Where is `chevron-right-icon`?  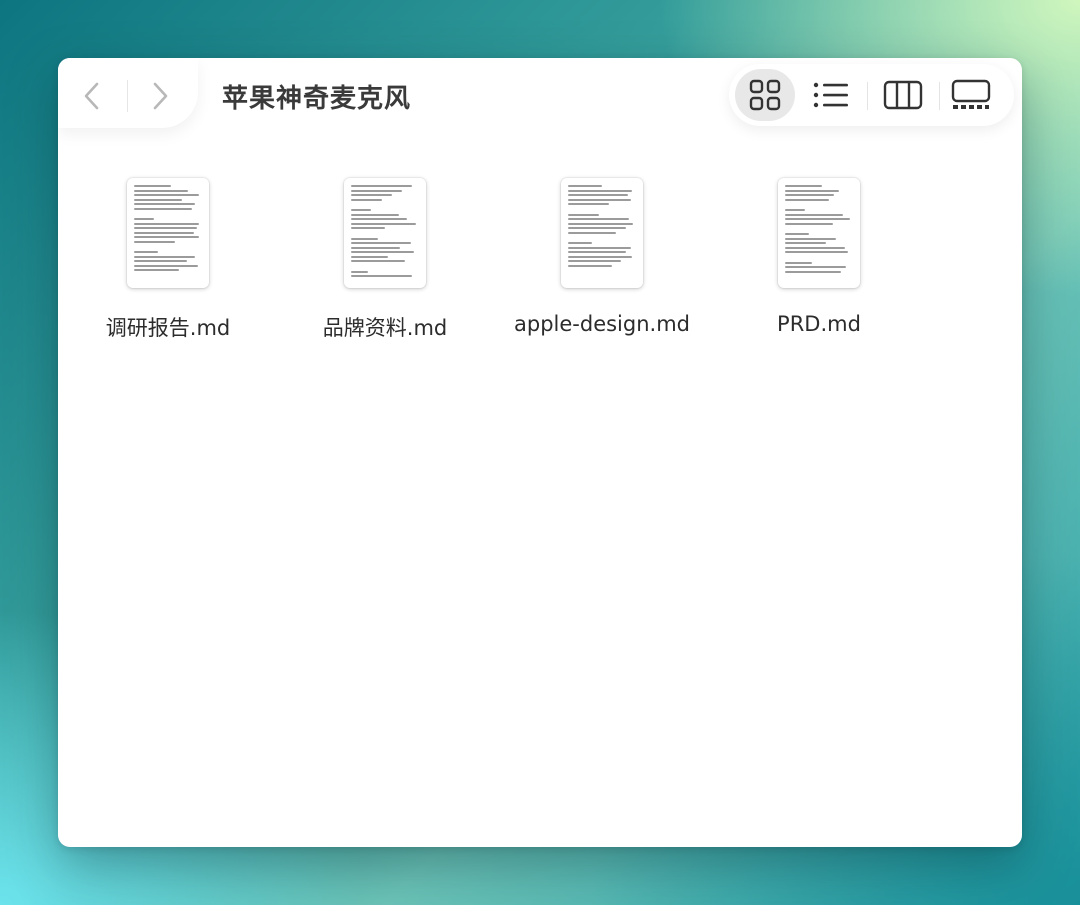
chevron-right-icon is located at coordinates (160, 96).